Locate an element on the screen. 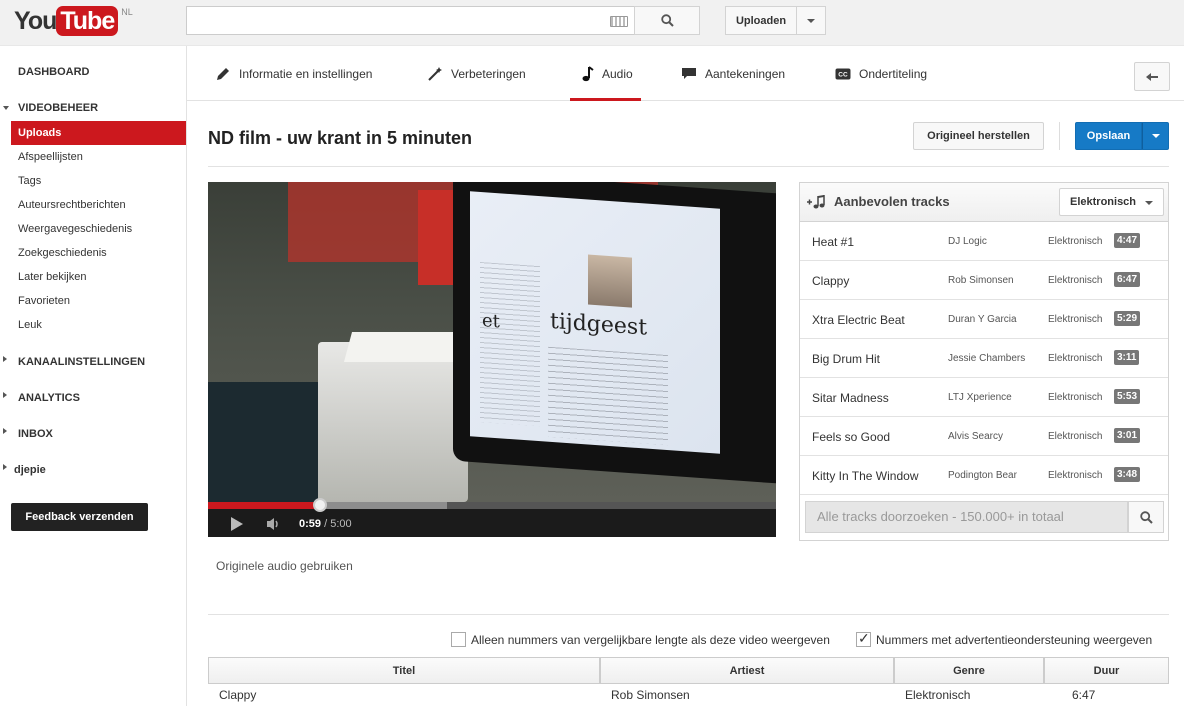 The height and width of the screenshot is (706, 1184). track-artist: Alvis Searcy is located at coordinates (976, 436).